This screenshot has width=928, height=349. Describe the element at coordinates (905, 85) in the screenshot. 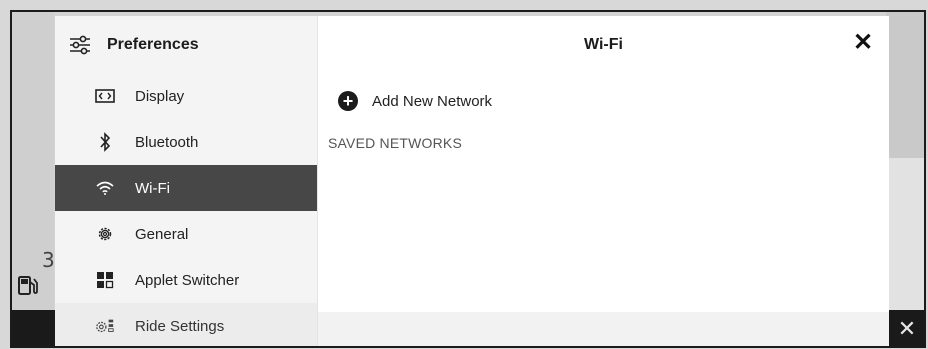

I see `background-right-panel` at that location.